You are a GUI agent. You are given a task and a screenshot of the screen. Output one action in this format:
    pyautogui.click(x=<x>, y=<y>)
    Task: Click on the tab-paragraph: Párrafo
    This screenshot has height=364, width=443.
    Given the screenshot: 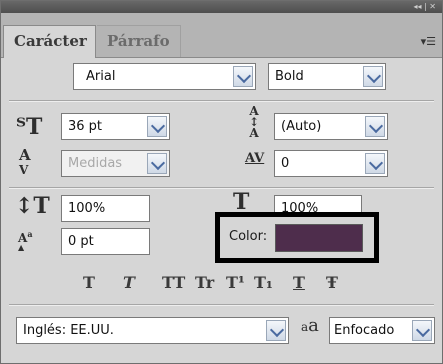 What is the action you would take?
    pyautogui.click(x=139, y=41)
    